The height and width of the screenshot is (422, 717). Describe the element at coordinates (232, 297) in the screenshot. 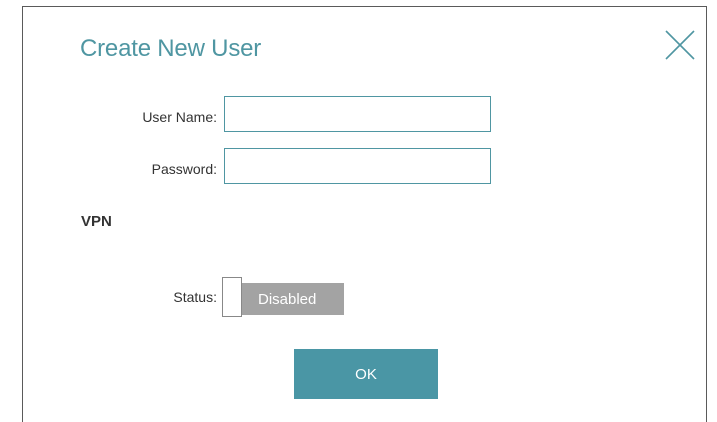

I see `toggle-knob` at that location.